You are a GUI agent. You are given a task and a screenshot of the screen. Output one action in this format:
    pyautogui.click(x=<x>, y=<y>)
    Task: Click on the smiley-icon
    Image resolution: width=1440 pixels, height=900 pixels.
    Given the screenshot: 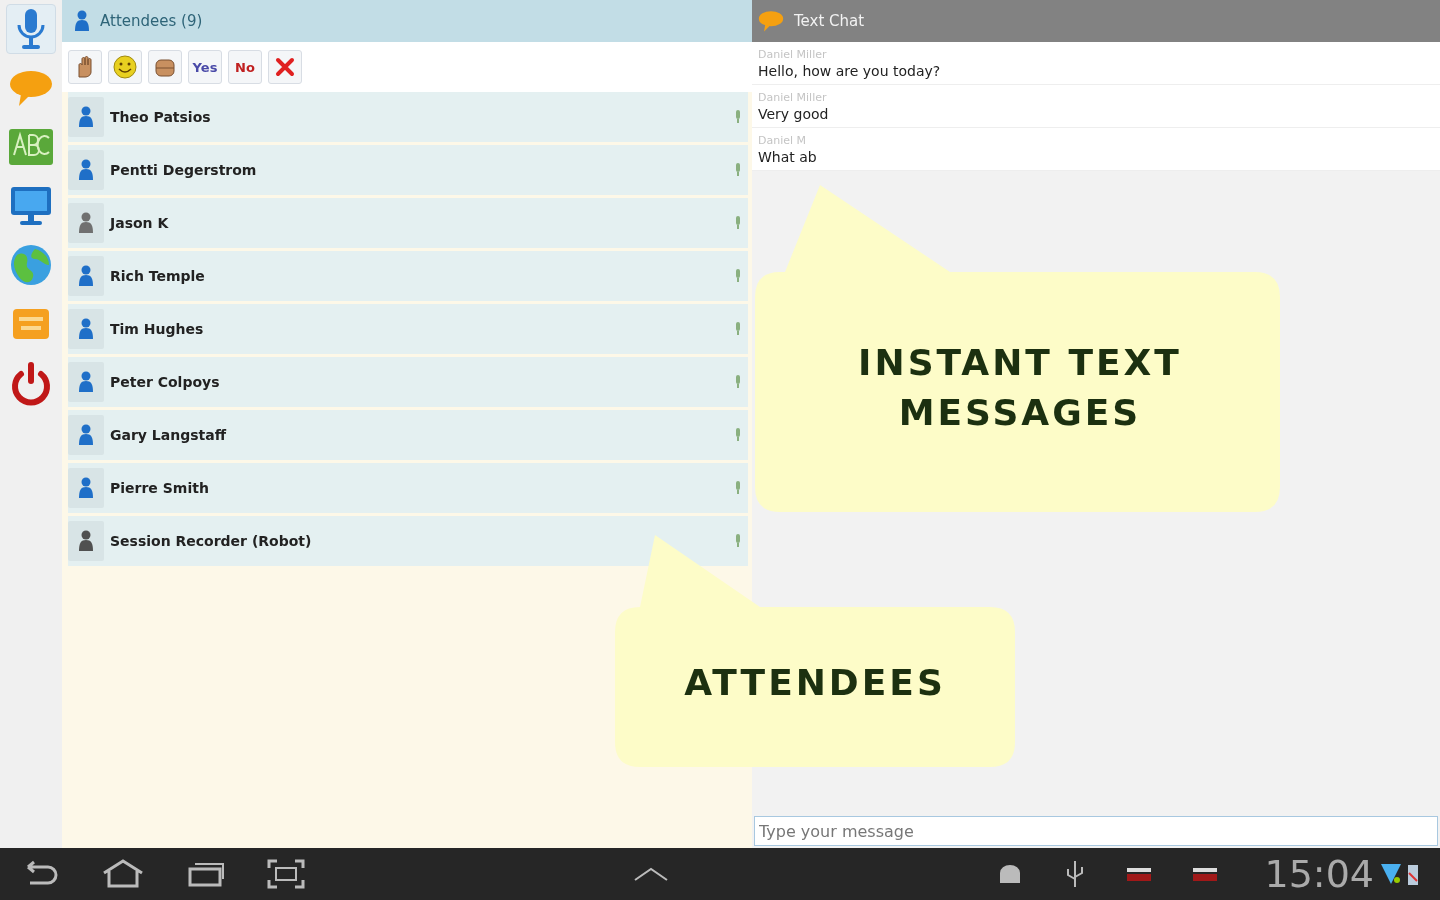 What is the action you would take?
    pyautogui.click(x=125, y=67)
    